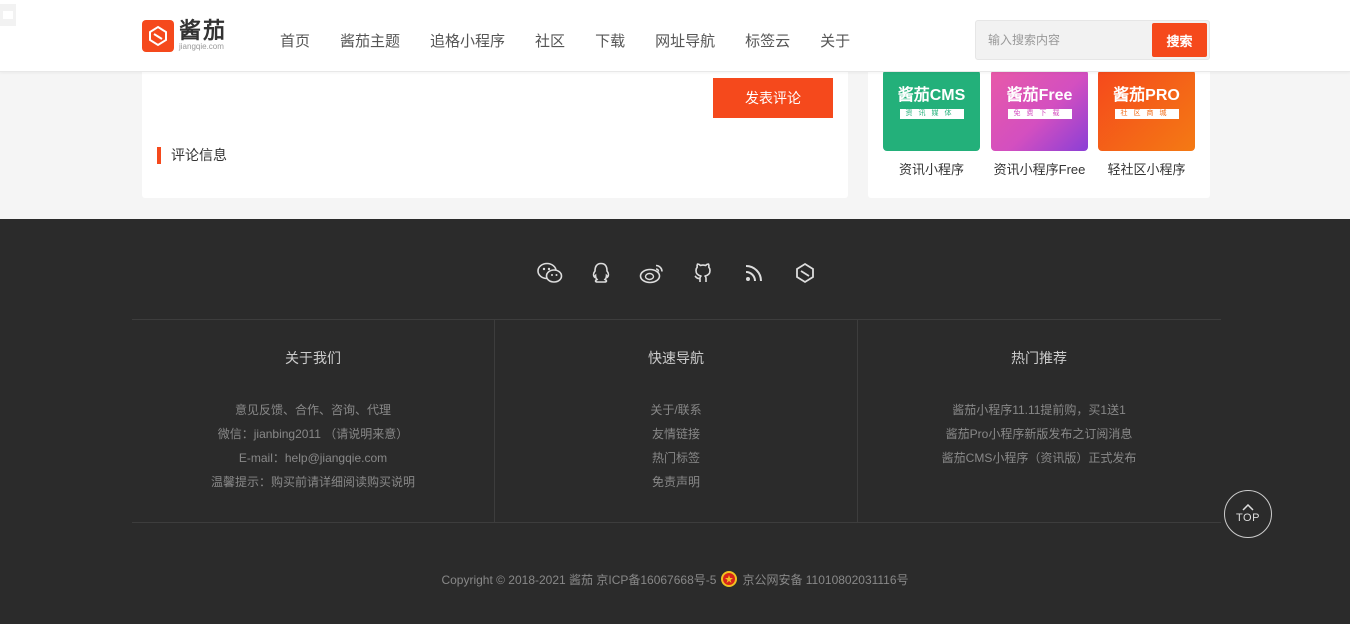  What do you see at coordinates (1039, 169) in the screenshot?
I see `app-label: 资讯小程序Free` at bounding box center [1039, 169].